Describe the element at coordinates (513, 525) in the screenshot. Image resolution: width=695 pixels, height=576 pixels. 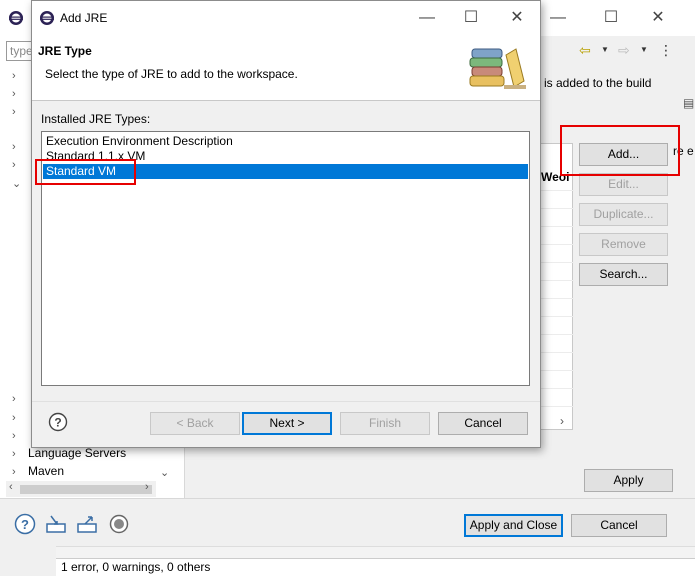
I see `apply-and-close-button: Apply and Close` at that location.